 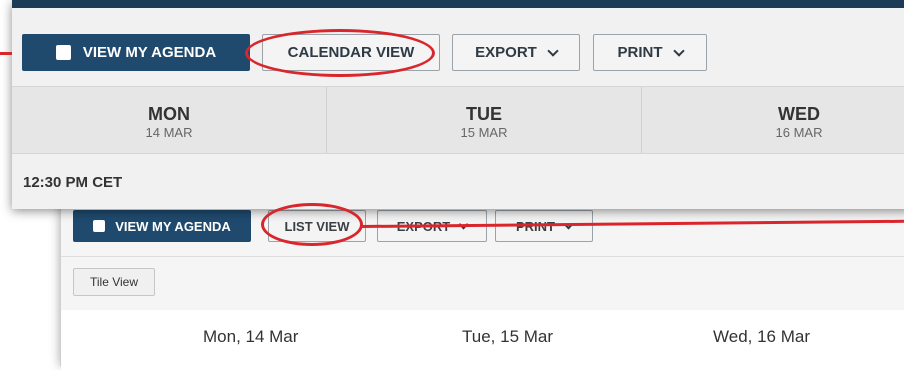 I want to click on print-button: PRINT, so click(x=650, y=52).